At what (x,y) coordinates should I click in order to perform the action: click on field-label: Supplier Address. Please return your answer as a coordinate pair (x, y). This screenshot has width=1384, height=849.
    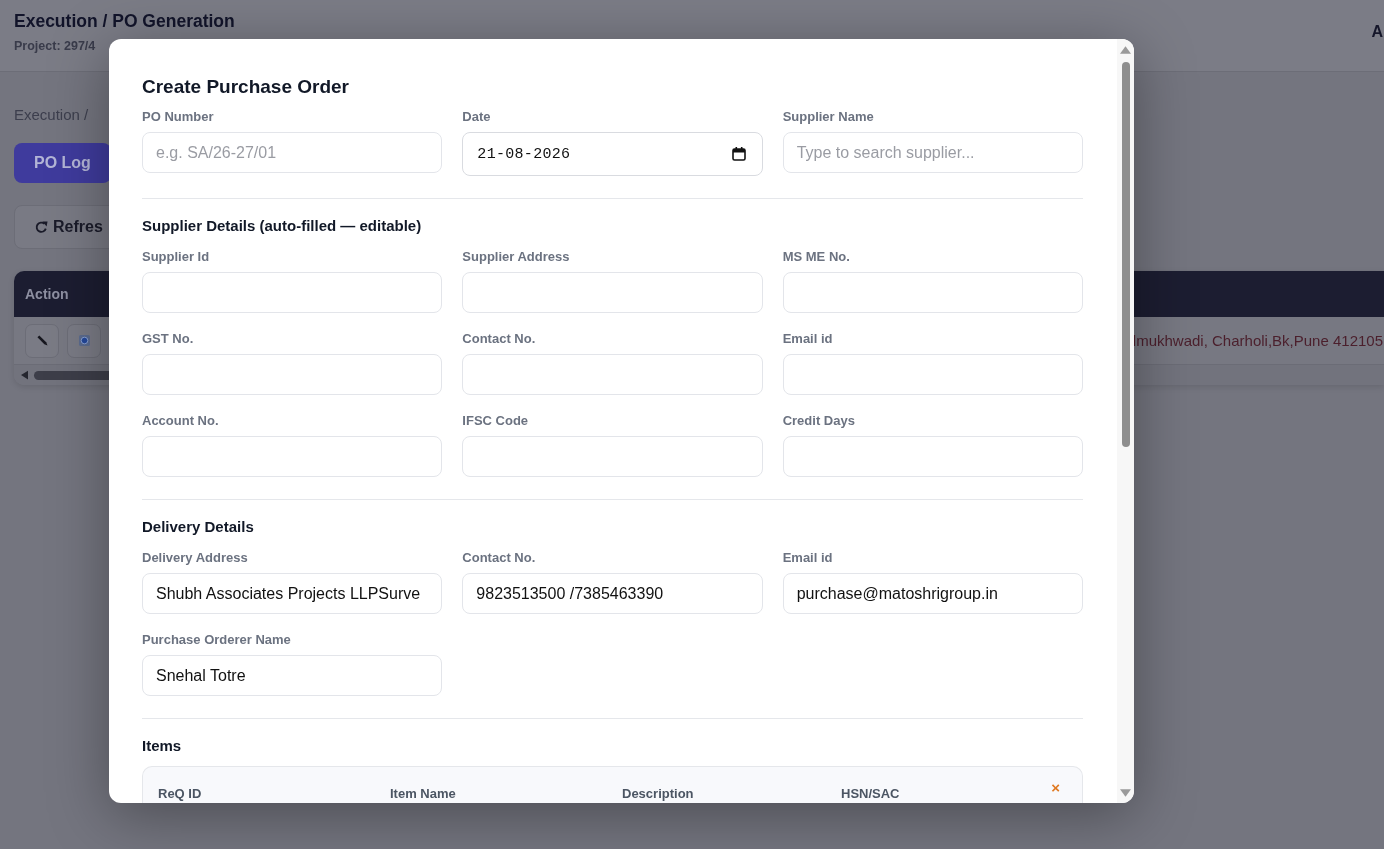
    Looking at the image, I should click on (516, 256).